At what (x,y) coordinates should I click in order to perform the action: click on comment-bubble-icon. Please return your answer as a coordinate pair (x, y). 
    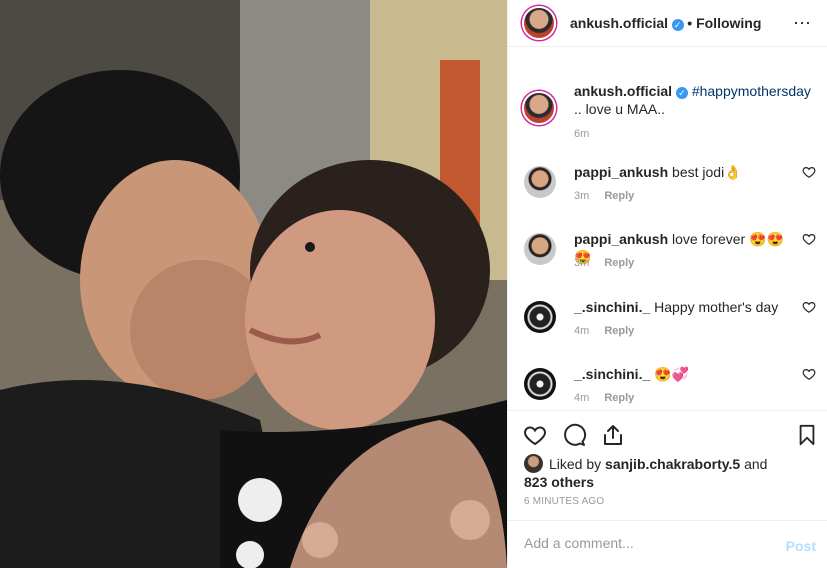
    Looking at the image, I should click on (574, 435).